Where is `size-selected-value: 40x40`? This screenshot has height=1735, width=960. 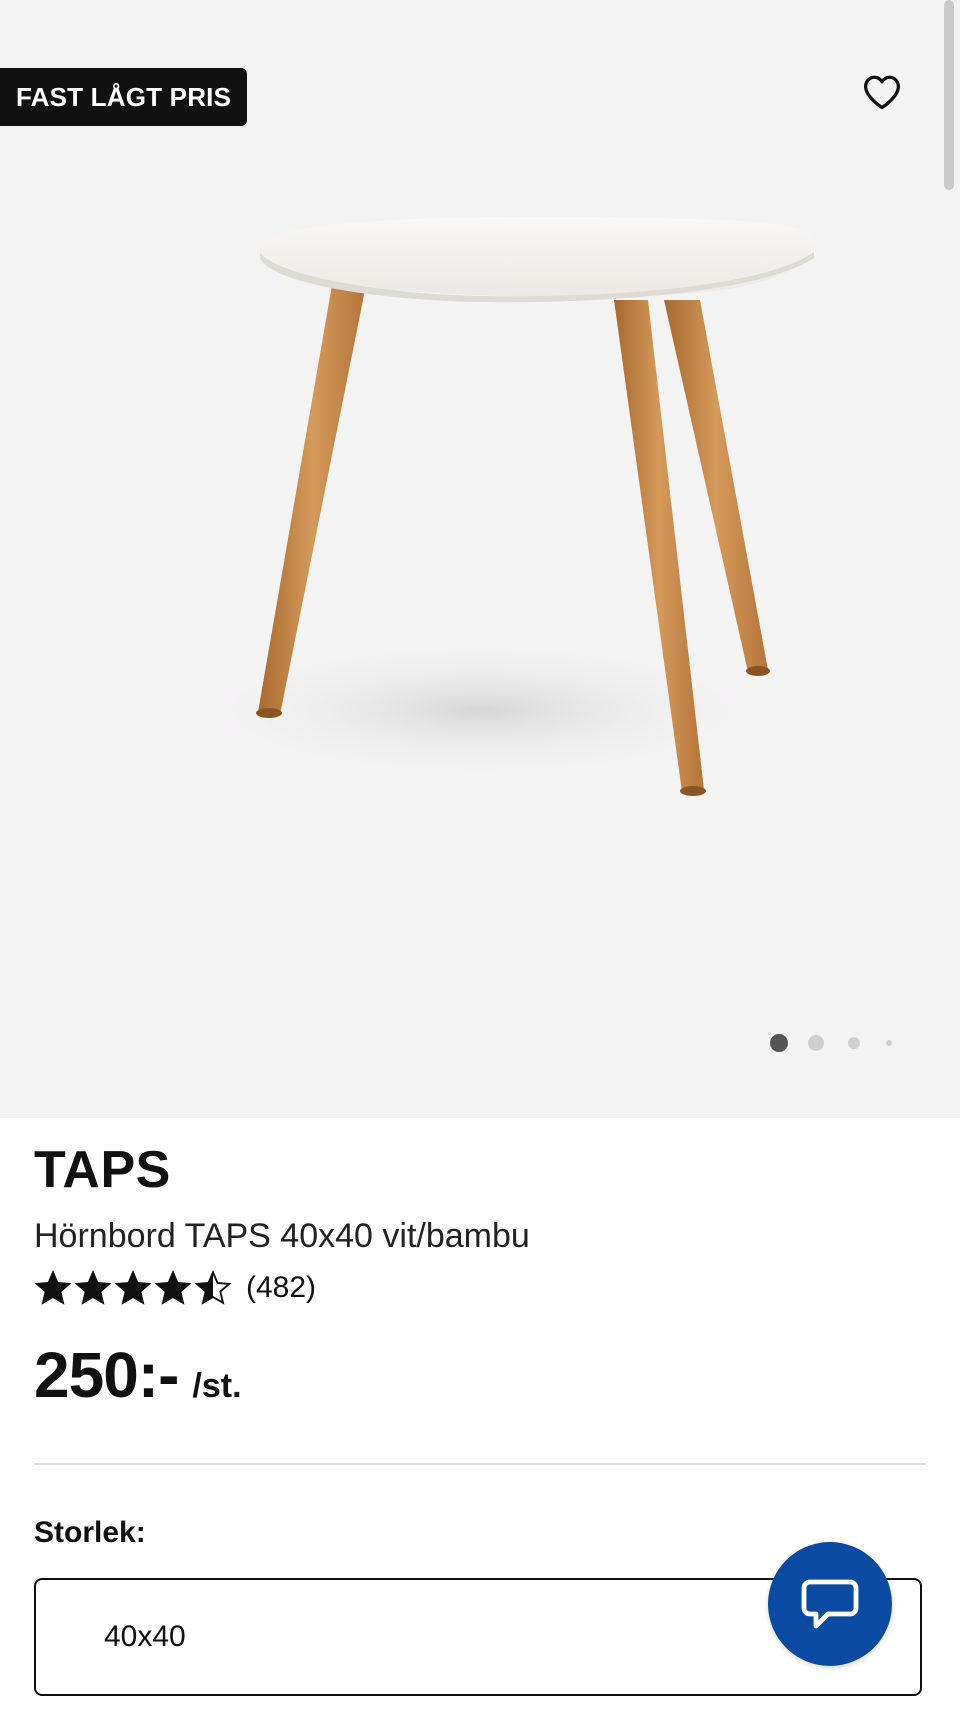
size-selected-value: 40x40 is located at coordinates (145, 1636).